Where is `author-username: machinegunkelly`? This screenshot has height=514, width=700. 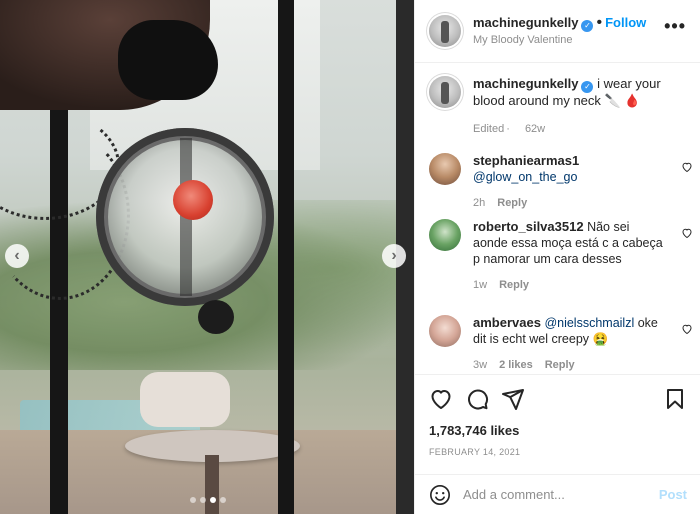
author-username: machinegunkelly is located at coordinates (525, 22).